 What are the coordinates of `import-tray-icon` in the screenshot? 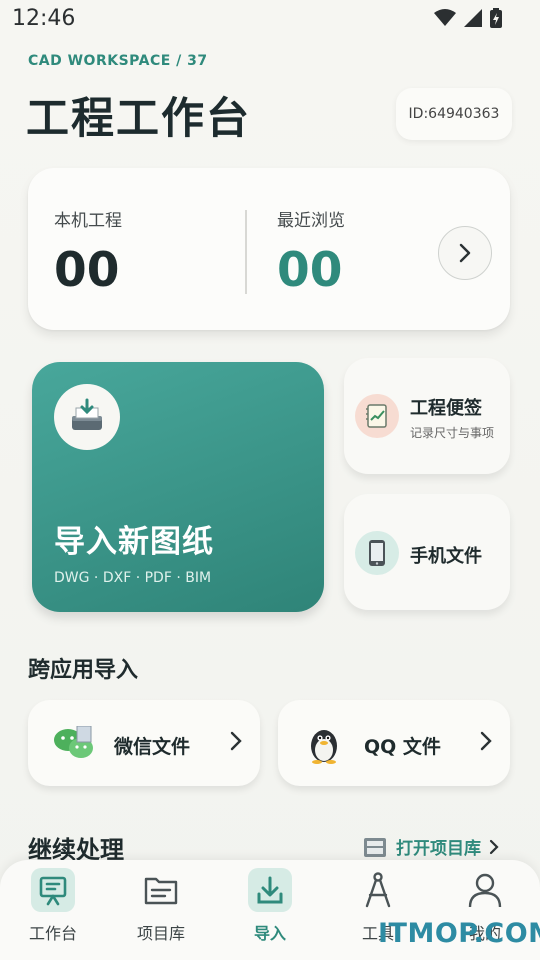 It's located at (87, 417).